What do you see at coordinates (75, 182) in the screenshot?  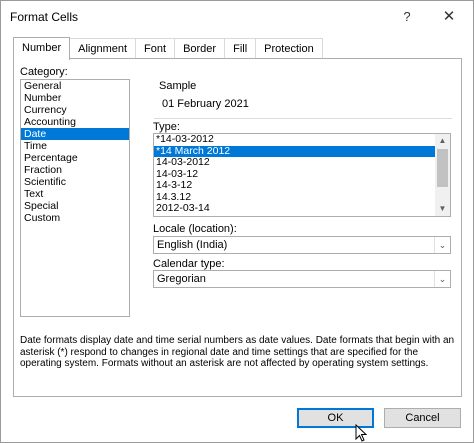 I see `category-item-scientific: Scientific` at bounding box center [75, 182].